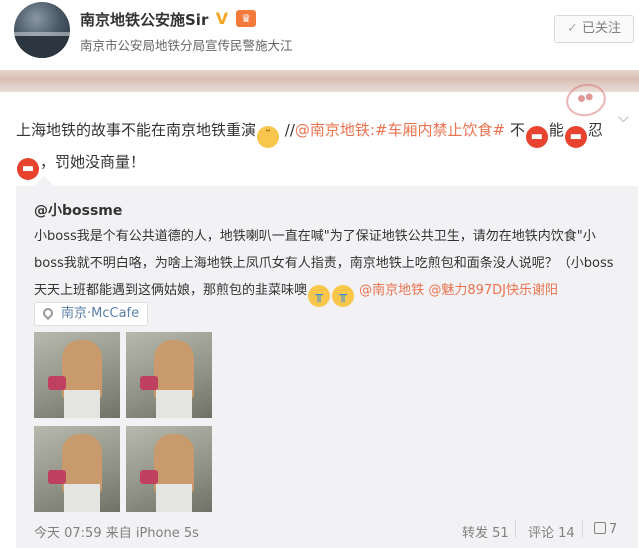 The height and width of the screenshot is (548, 639). What do you see at coordinates (222, 18) in the screenshot?
I see `v-verified-icon: V` at bounding box center [222, 18].